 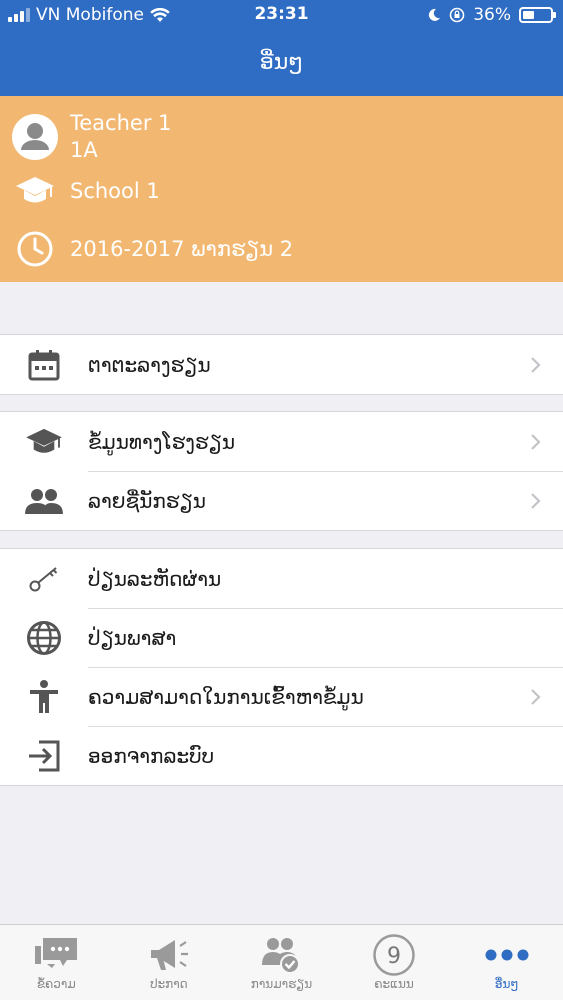 What do you see at coordinates (155, 578) in the screenshot?
I see `change-password-label: ປ່ຽນລະຫັດຜ່ານ` at bounding box center [155, 578].